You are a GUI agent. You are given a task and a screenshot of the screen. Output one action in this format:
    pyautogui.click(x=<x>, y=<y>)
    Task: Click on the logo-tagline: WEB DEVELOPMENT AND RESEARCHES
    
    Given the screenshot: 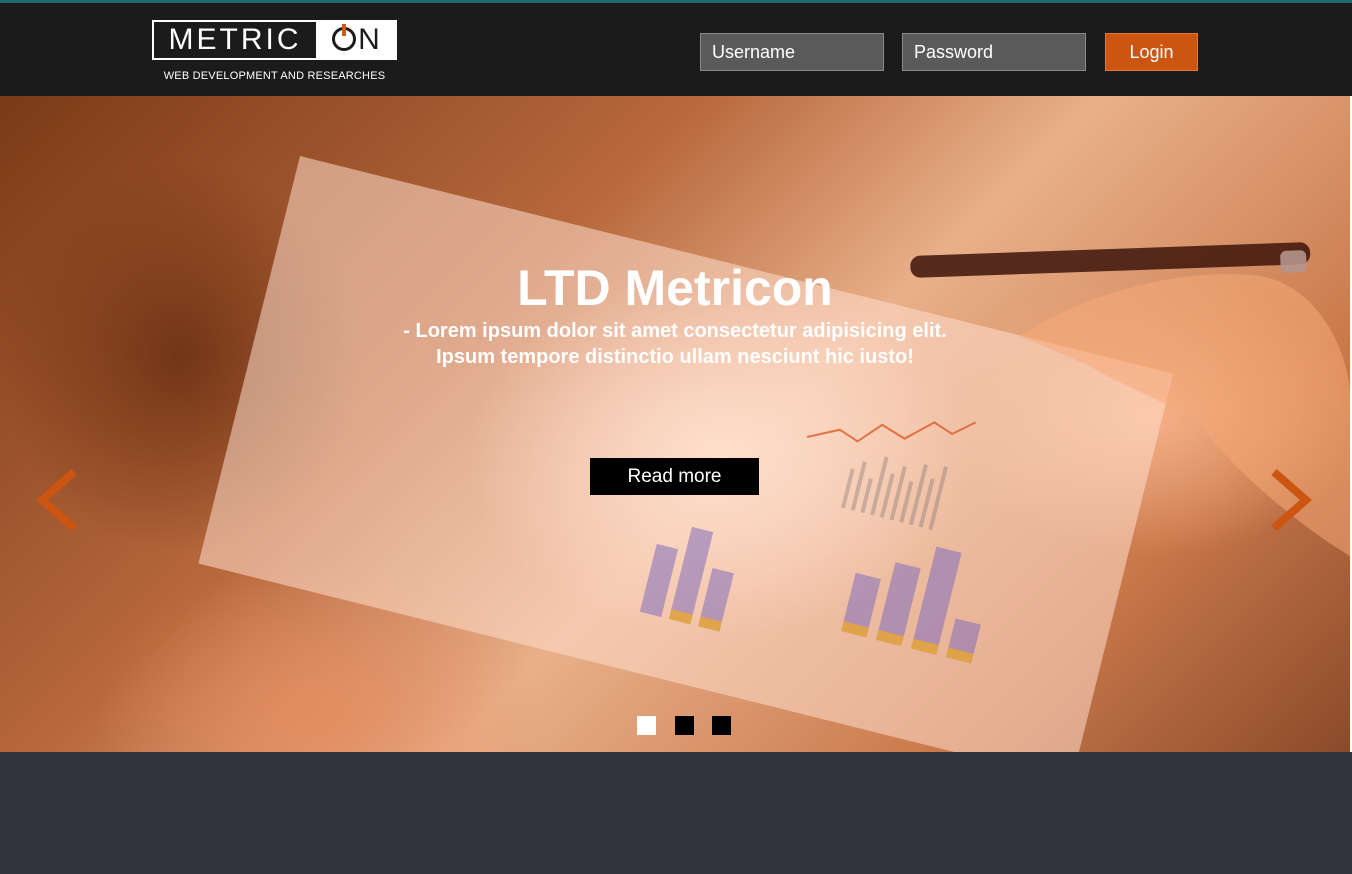 What is the action you would take?
    pyautogui.click(x=274, y=76)
    